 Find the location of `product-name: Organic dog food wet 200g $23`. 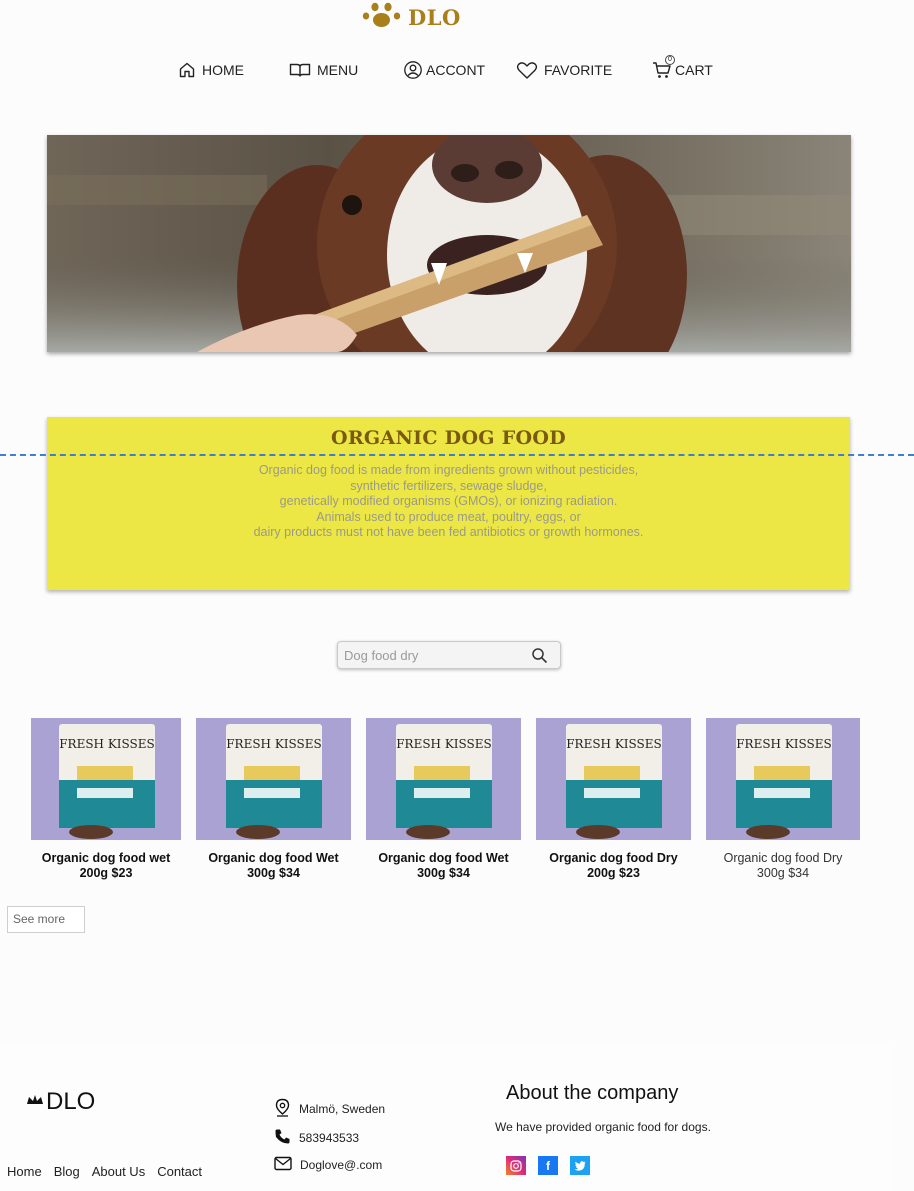

product-name: Organic dog food wet 200g $23 is located at coordinates (106, 866).